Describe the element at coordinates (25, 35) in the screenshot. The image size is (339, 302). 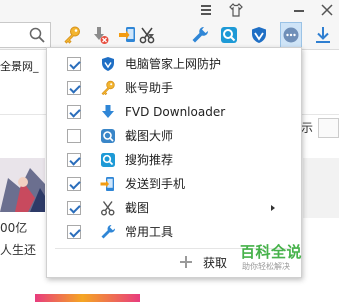
I see `search-input` at that location.